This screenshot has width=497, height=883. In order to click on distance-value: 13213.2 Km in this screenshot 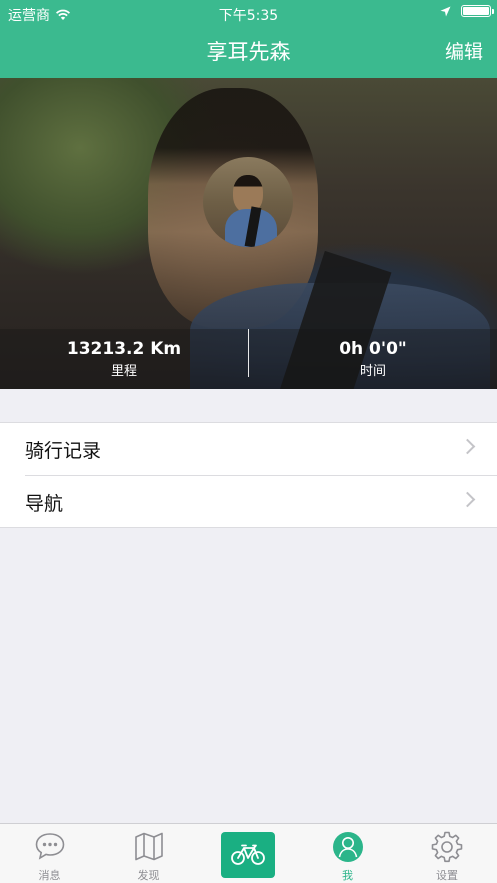, I will do `click(124, 349)`.